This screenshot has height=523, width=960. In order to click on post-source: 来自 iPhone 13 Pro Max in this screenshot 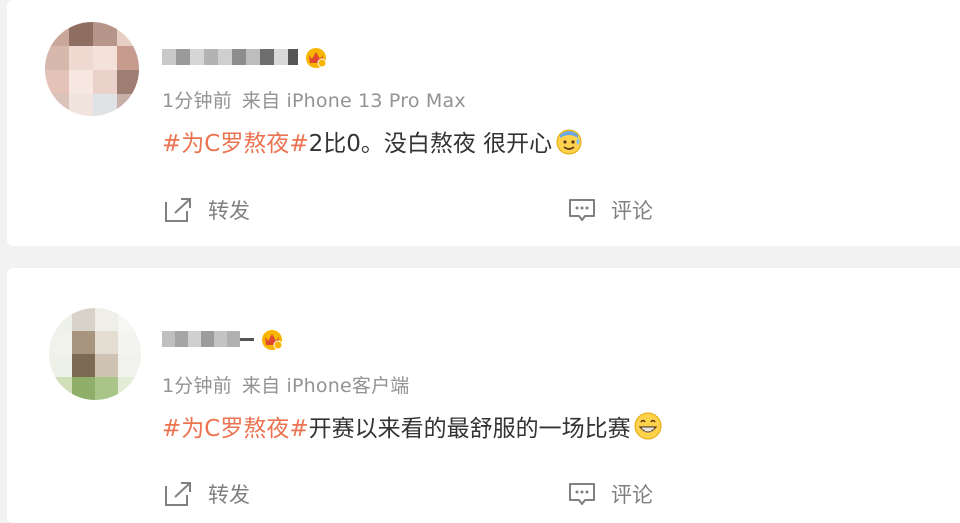, I will do `click(353, 101)`.